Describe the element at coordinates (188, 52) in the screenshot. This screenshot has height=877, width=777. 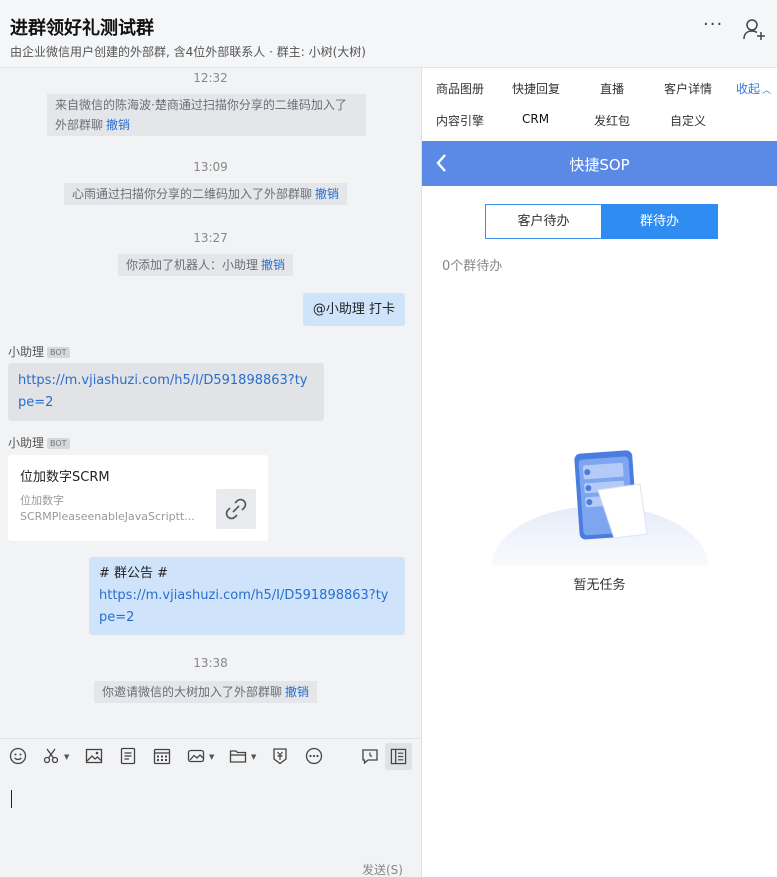
I see `group-subtitle: 由企业微信用户创建的外部群, 含4位外部联系人 · 群主: 小树(大树)` at that location.